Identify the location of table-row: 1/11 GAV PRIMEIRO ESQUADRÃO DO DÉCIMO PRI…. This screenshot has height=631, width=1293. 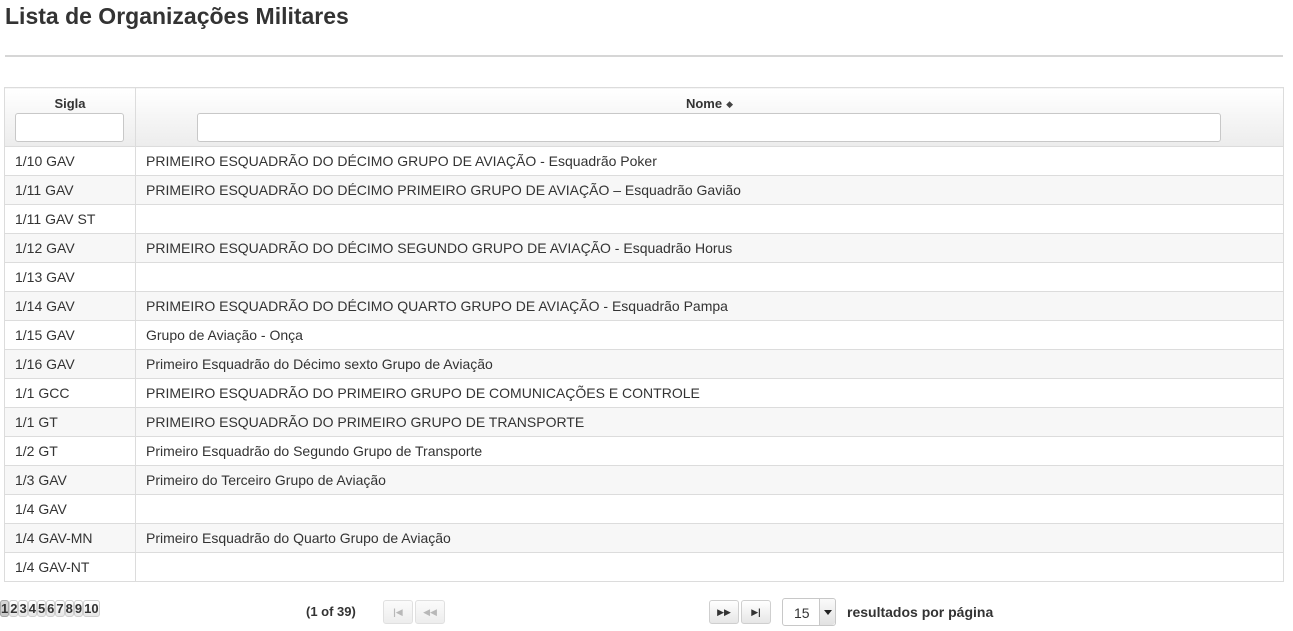
(644, 190).